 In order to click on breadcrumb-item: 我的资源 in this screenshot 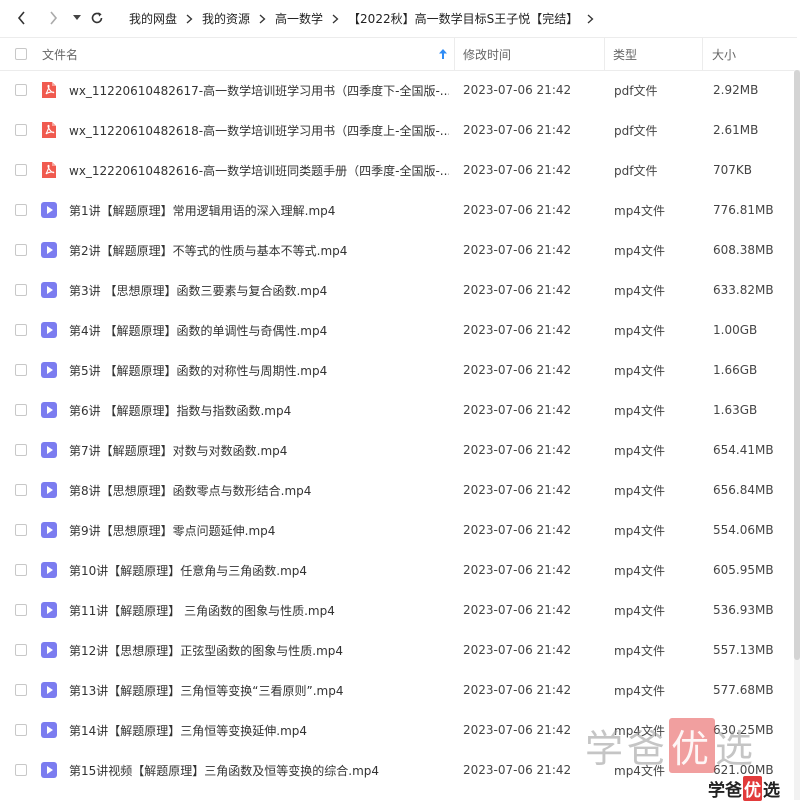, I will do `click(226, 18)`.